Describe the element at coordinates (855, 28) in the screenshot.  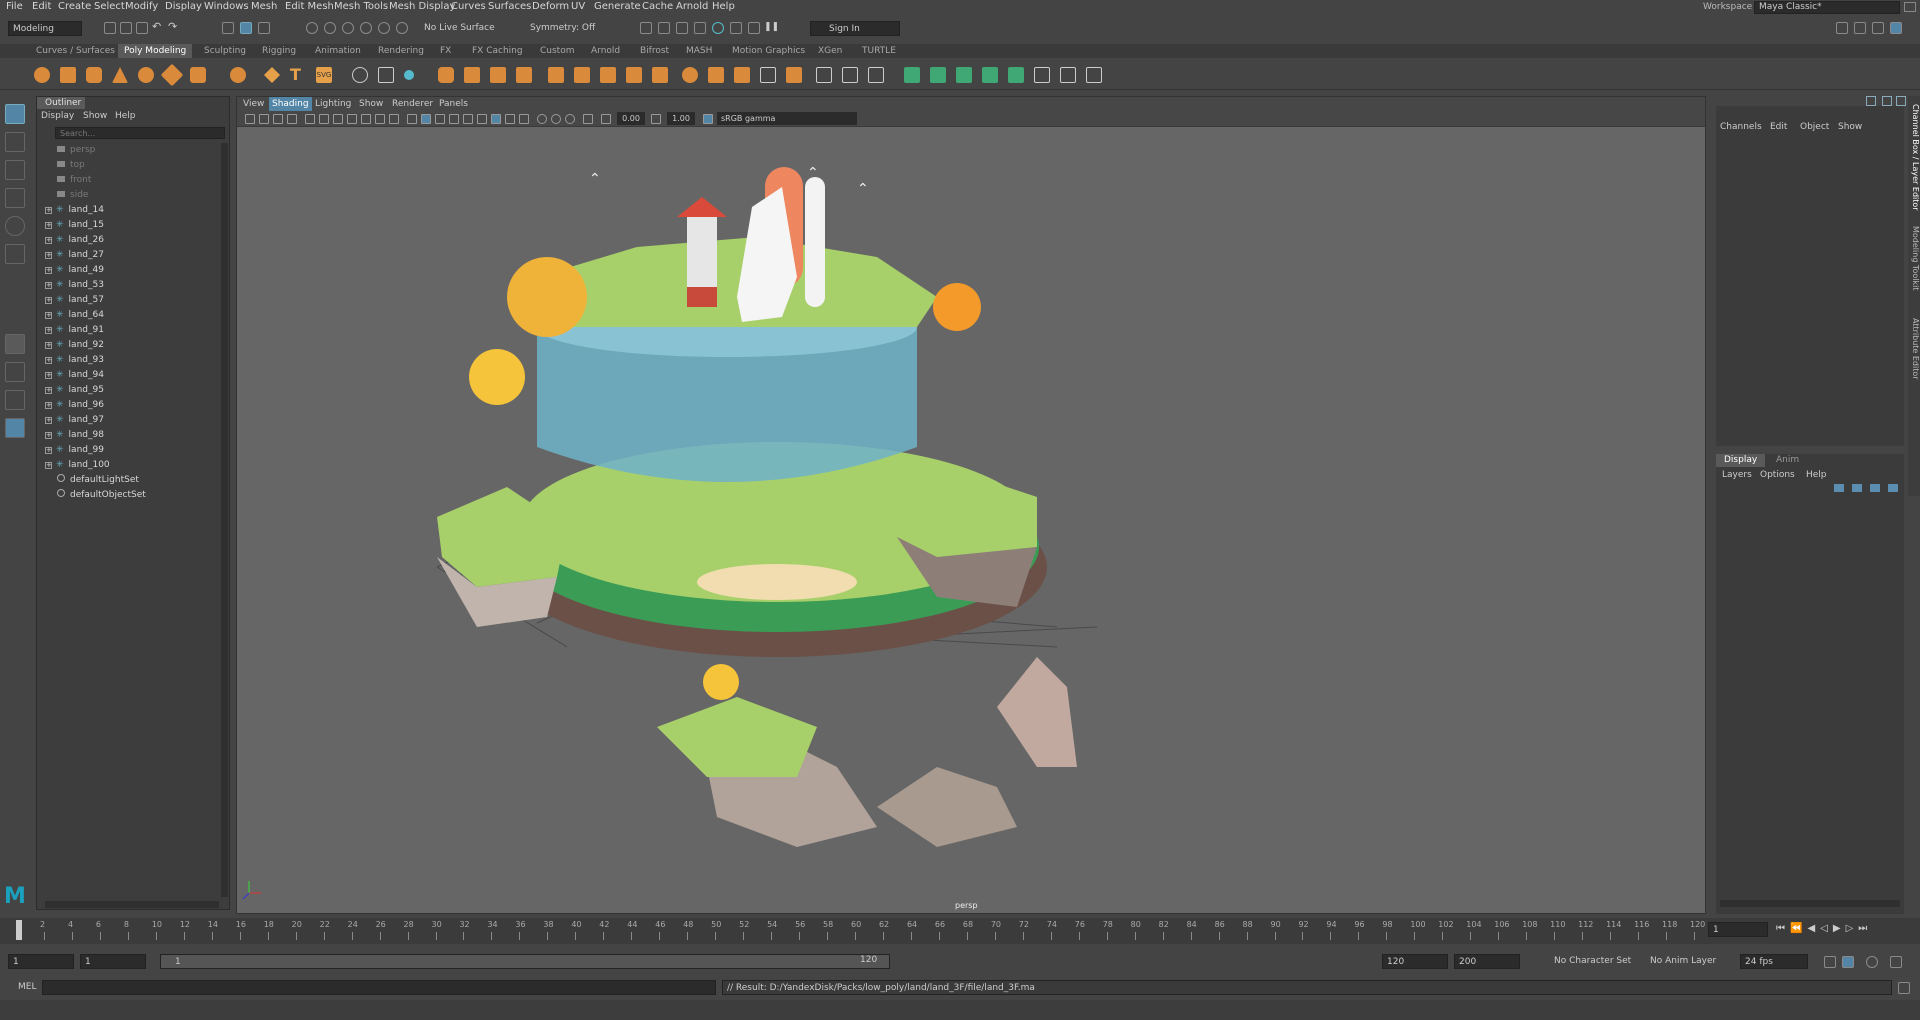
I see `sign-in-button: Sign In` at that location.